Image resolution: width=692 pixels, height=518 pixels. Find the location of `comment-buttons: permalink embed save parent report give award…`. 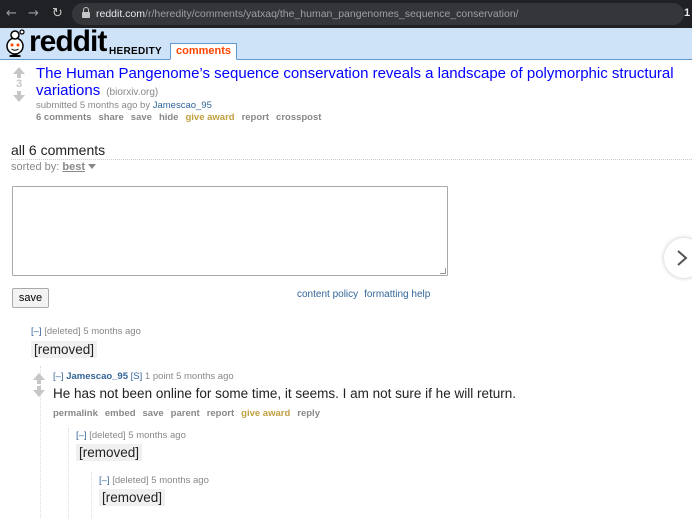

comment-buttons: permalink embed save parent report give award… is located at coordinates (190, 413).